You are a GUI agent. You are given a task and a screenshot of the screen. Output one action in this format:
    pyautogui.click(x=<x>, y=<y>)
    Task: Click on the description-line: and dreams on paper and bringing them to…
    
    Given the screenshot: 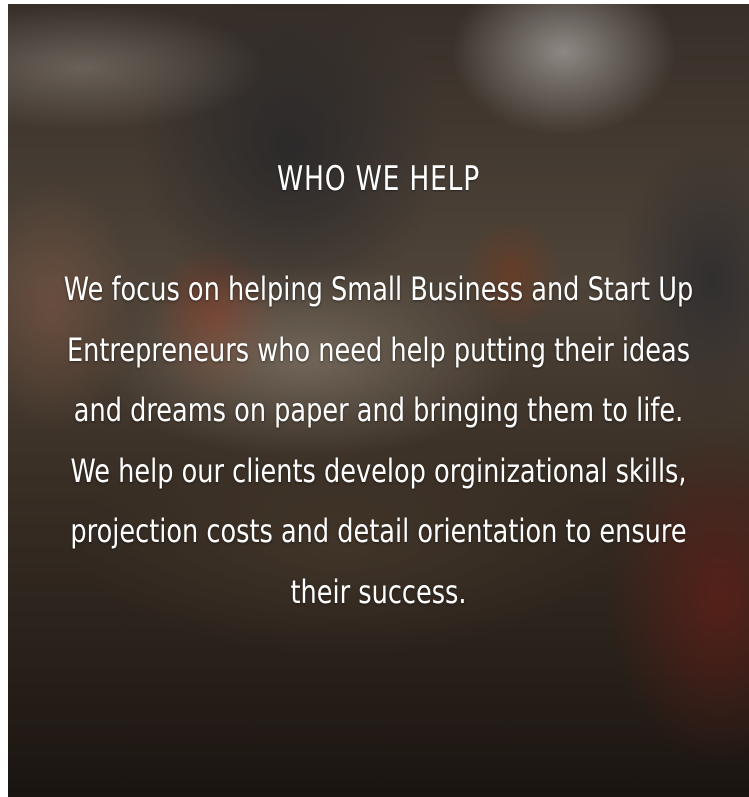 What is the action you would take?
    pyautogui.click(x=378, y=410)
    